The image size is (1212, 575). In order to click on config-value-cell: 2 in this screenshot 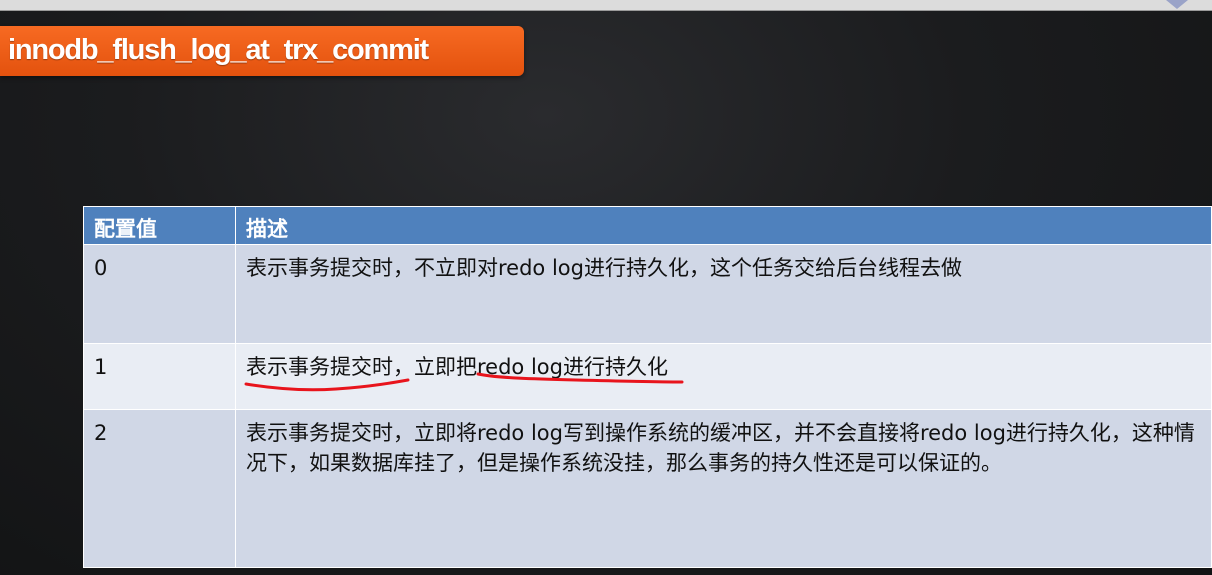, I will do `click(159, 488)`.